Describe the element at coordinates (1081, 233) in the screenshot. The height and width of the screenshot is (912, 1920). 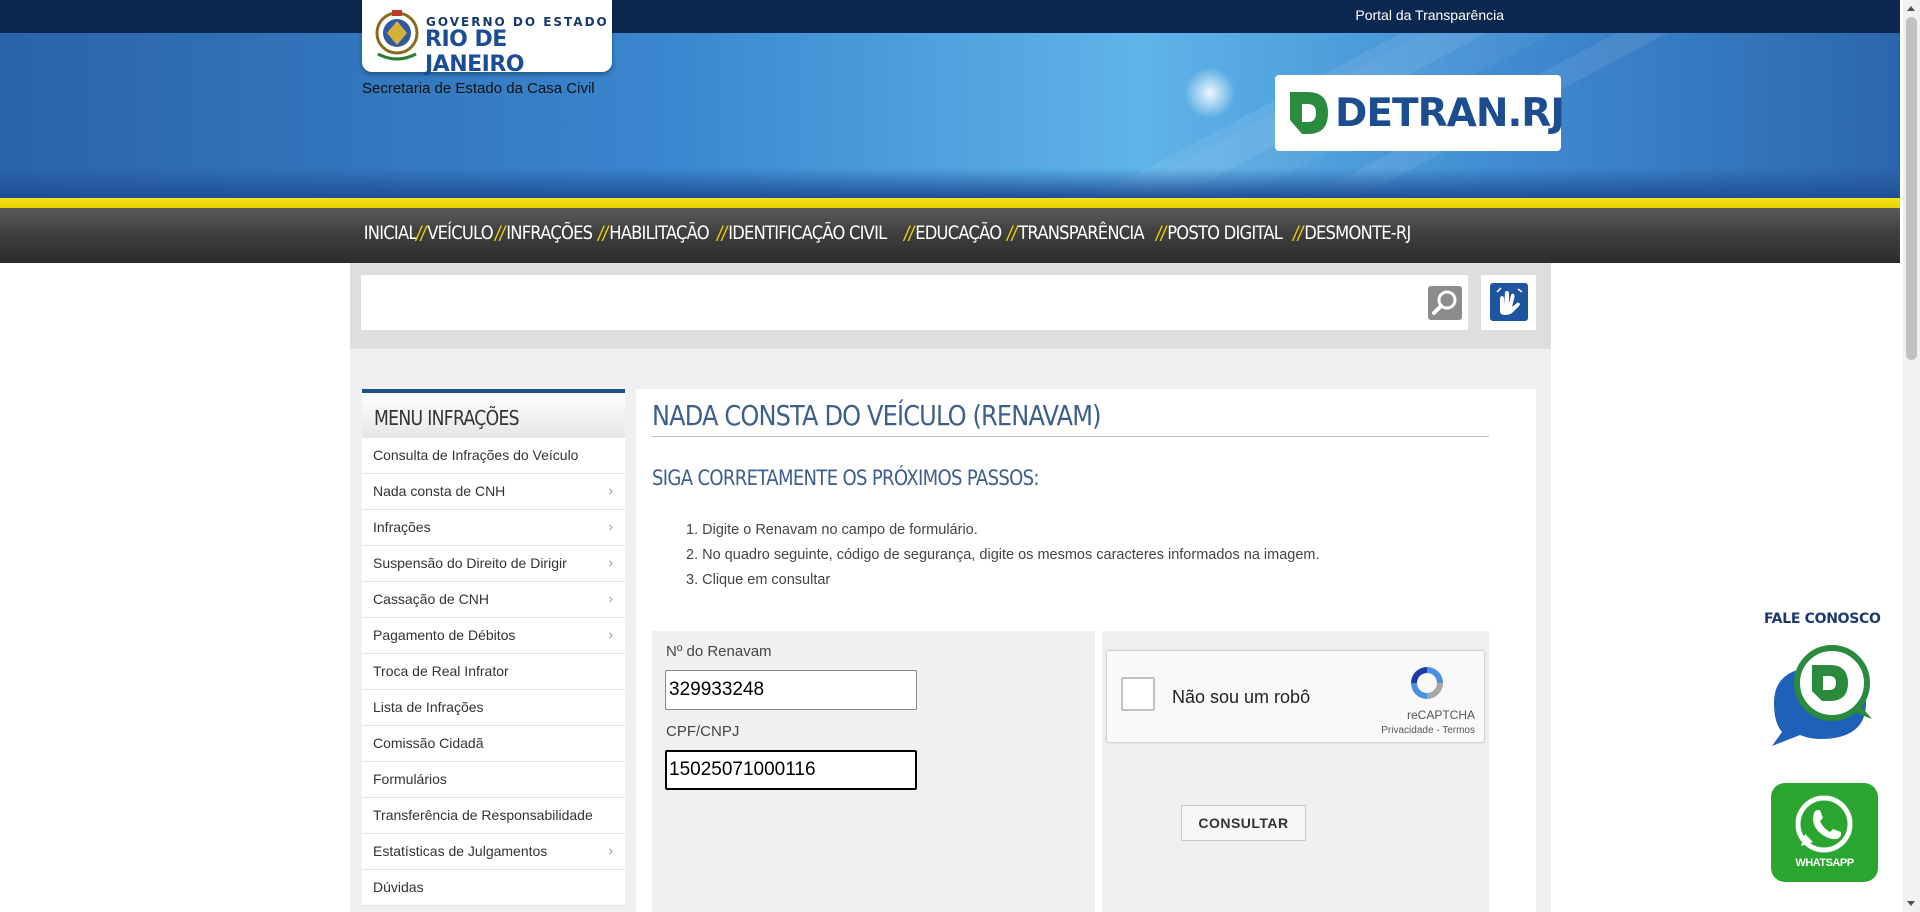
I see `nav-label: TRANSPARÊNCIA` at that location.